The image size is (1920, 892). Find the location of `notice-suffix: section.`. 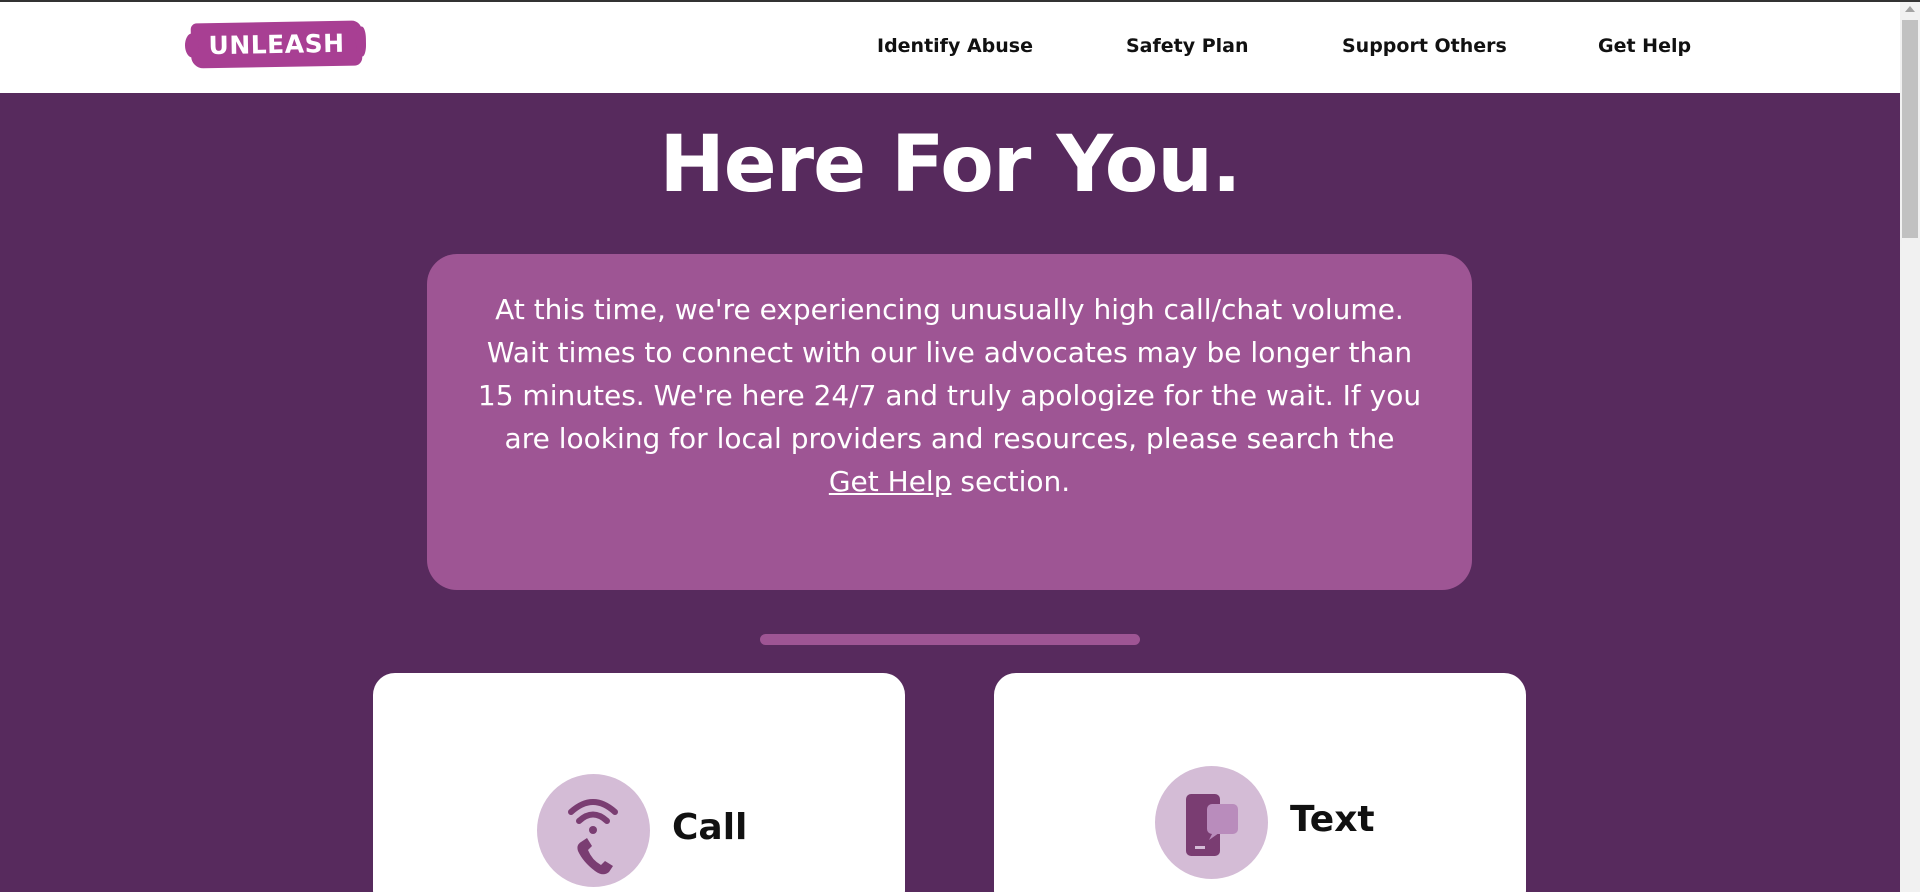

notice-suffix: section. is located at coordinates (1011, 481).